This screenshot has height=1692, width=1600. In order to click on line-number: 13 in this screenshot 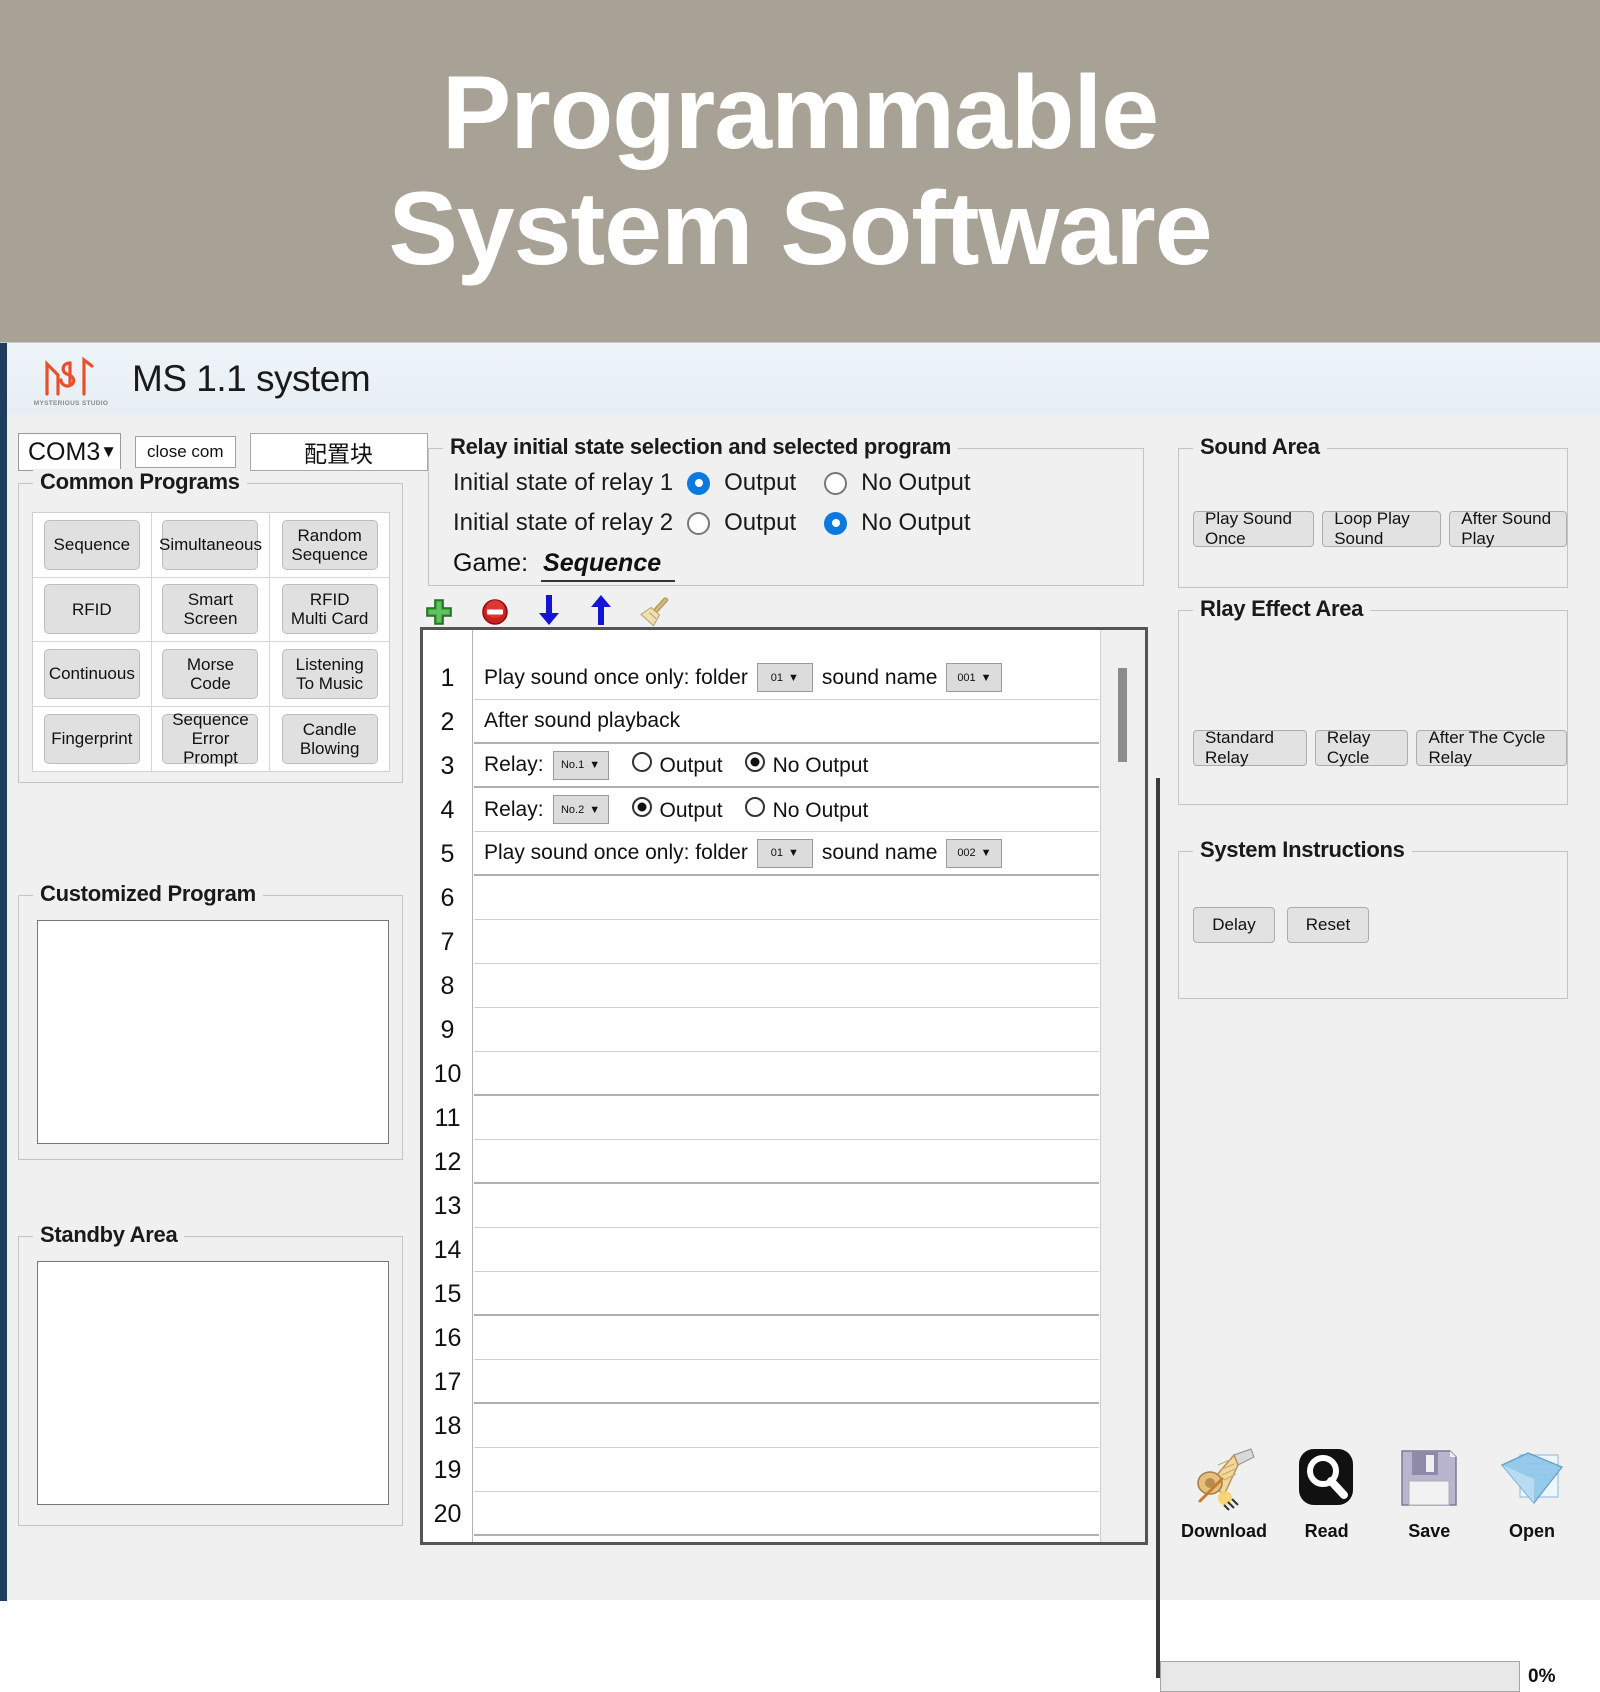, I will do `click(447, 1205)`.